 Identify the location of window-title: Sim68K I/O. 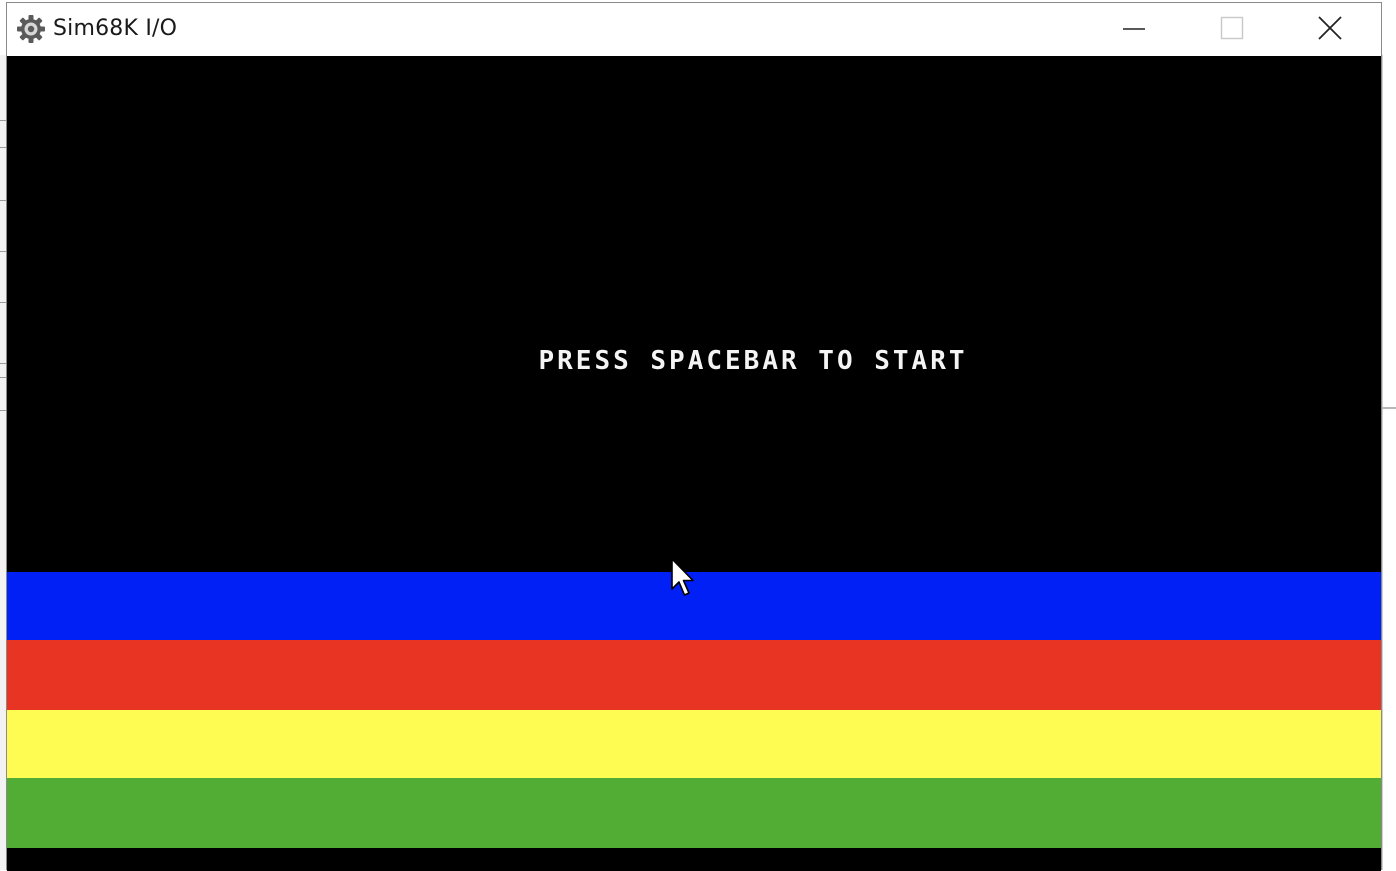
(115, 28).